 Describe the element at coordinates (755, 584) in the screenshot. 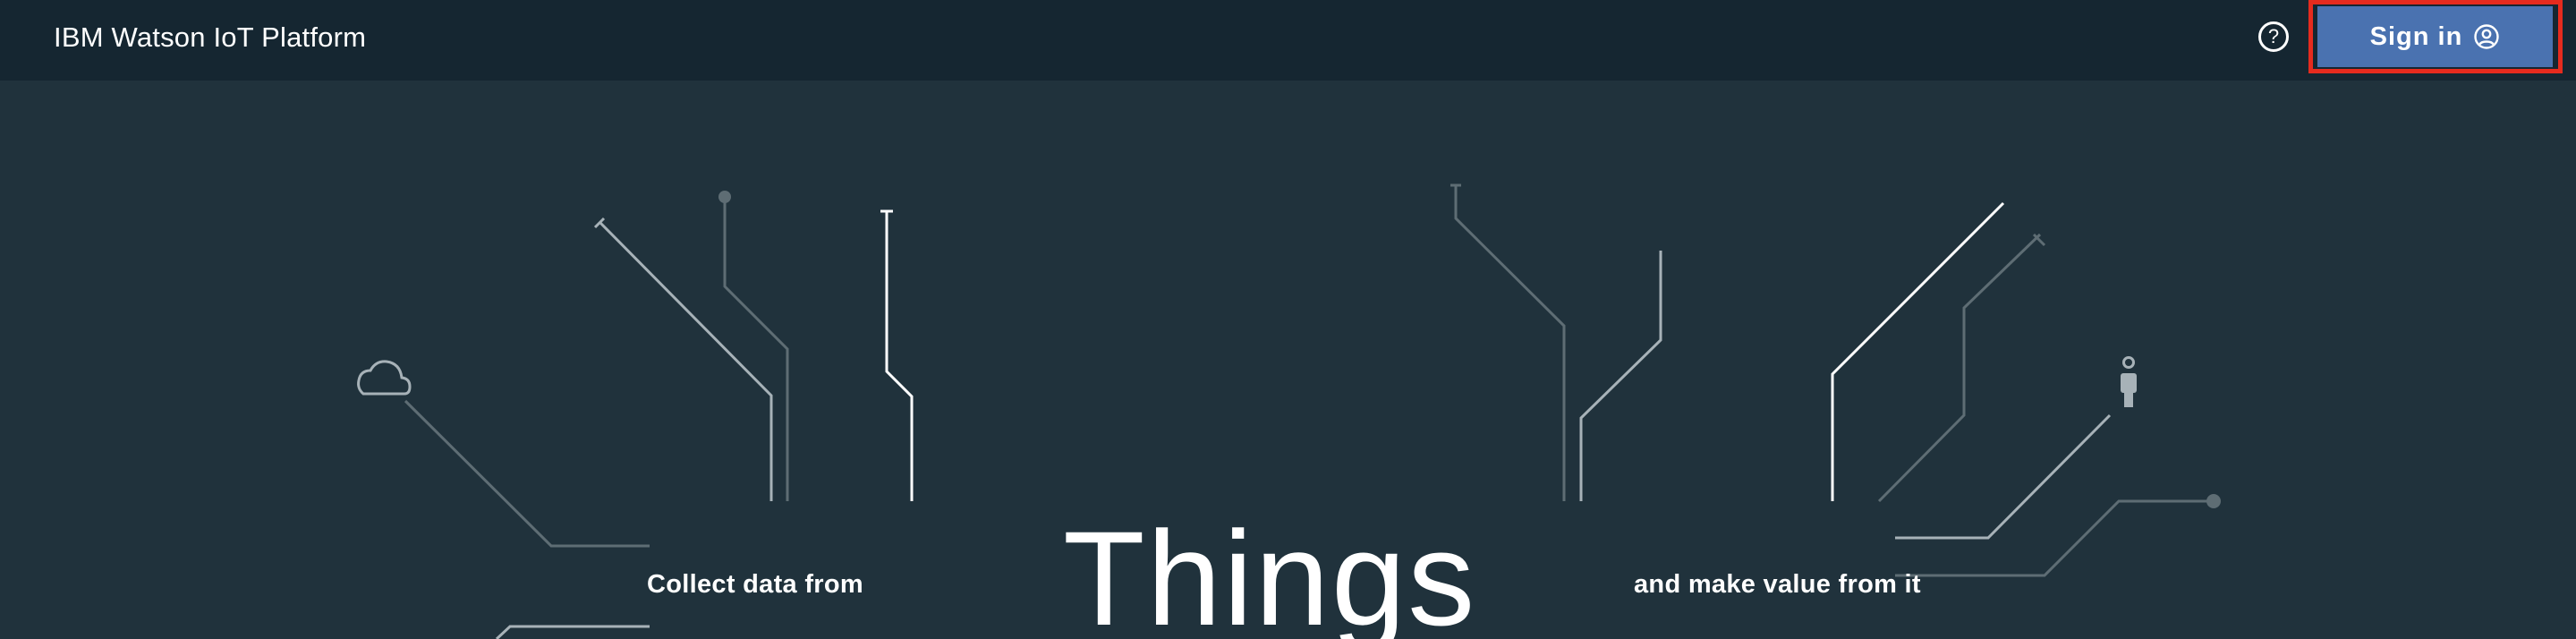

I see `hero-left-caption: Collect data from` at that location.